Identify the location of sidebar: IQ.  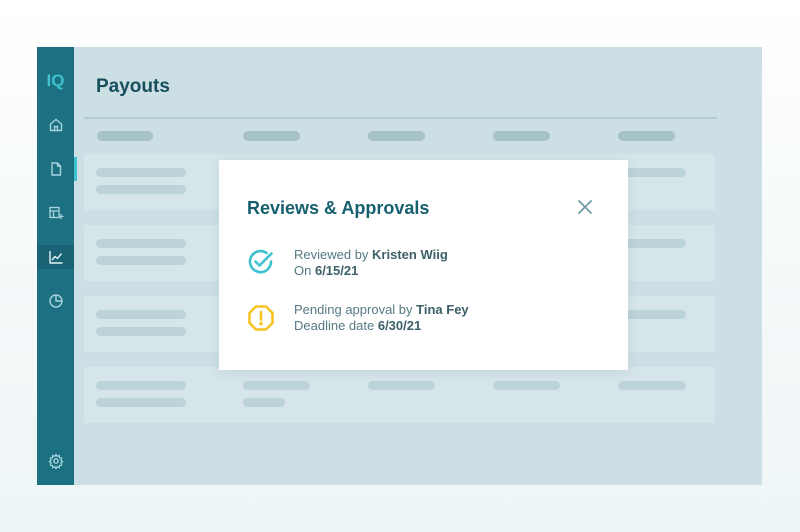
(57, 266).